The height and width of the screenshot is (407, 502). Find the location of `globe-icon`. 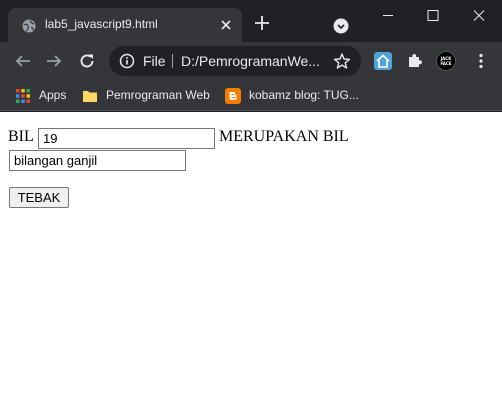

globe-icon is located at coordinates (29, 25).